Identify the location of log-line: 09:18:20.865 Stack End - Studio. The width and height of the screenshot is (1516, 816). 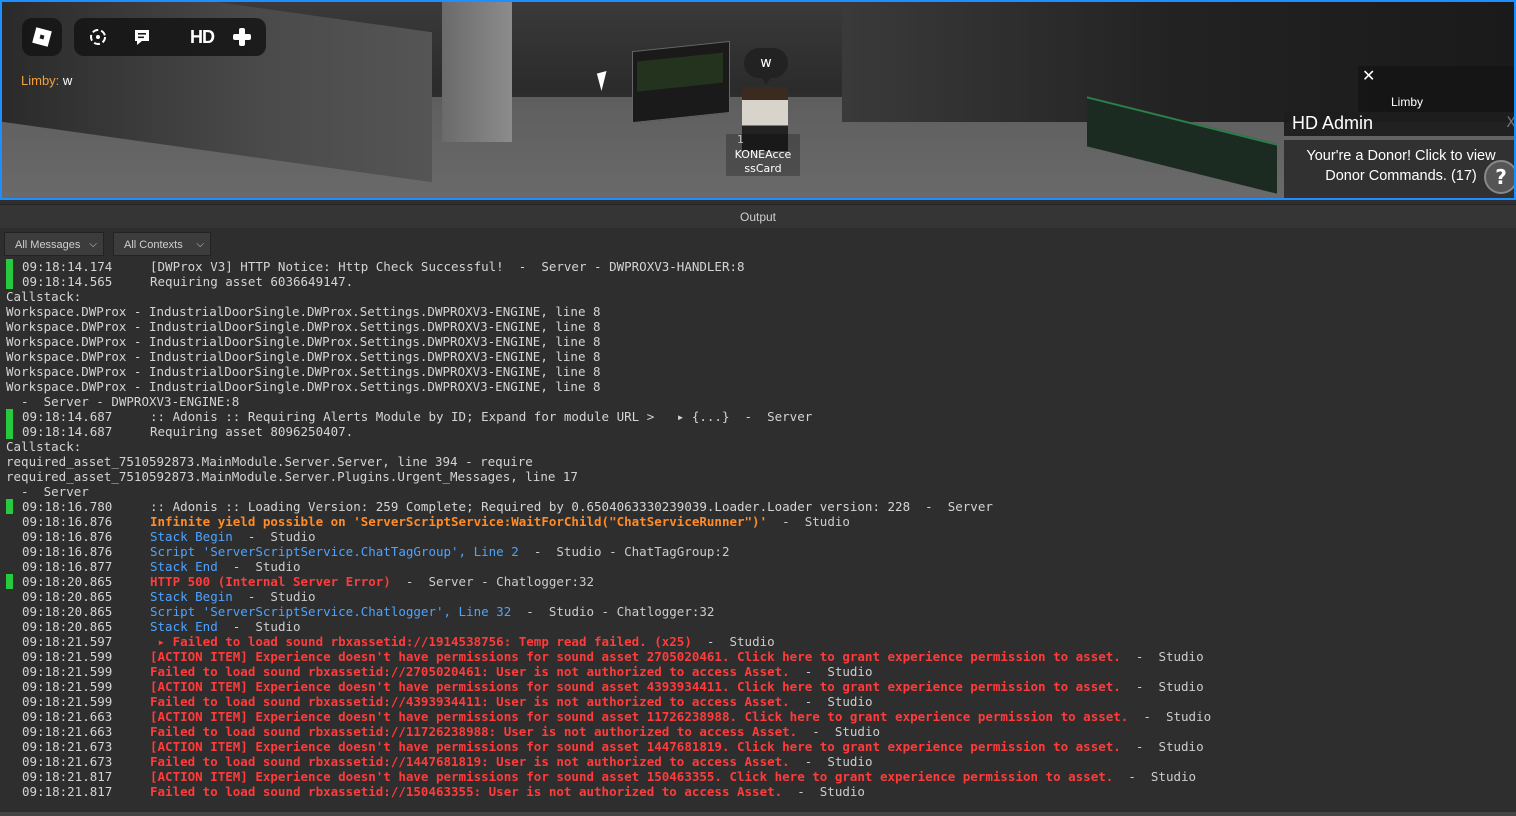
(161, 626).